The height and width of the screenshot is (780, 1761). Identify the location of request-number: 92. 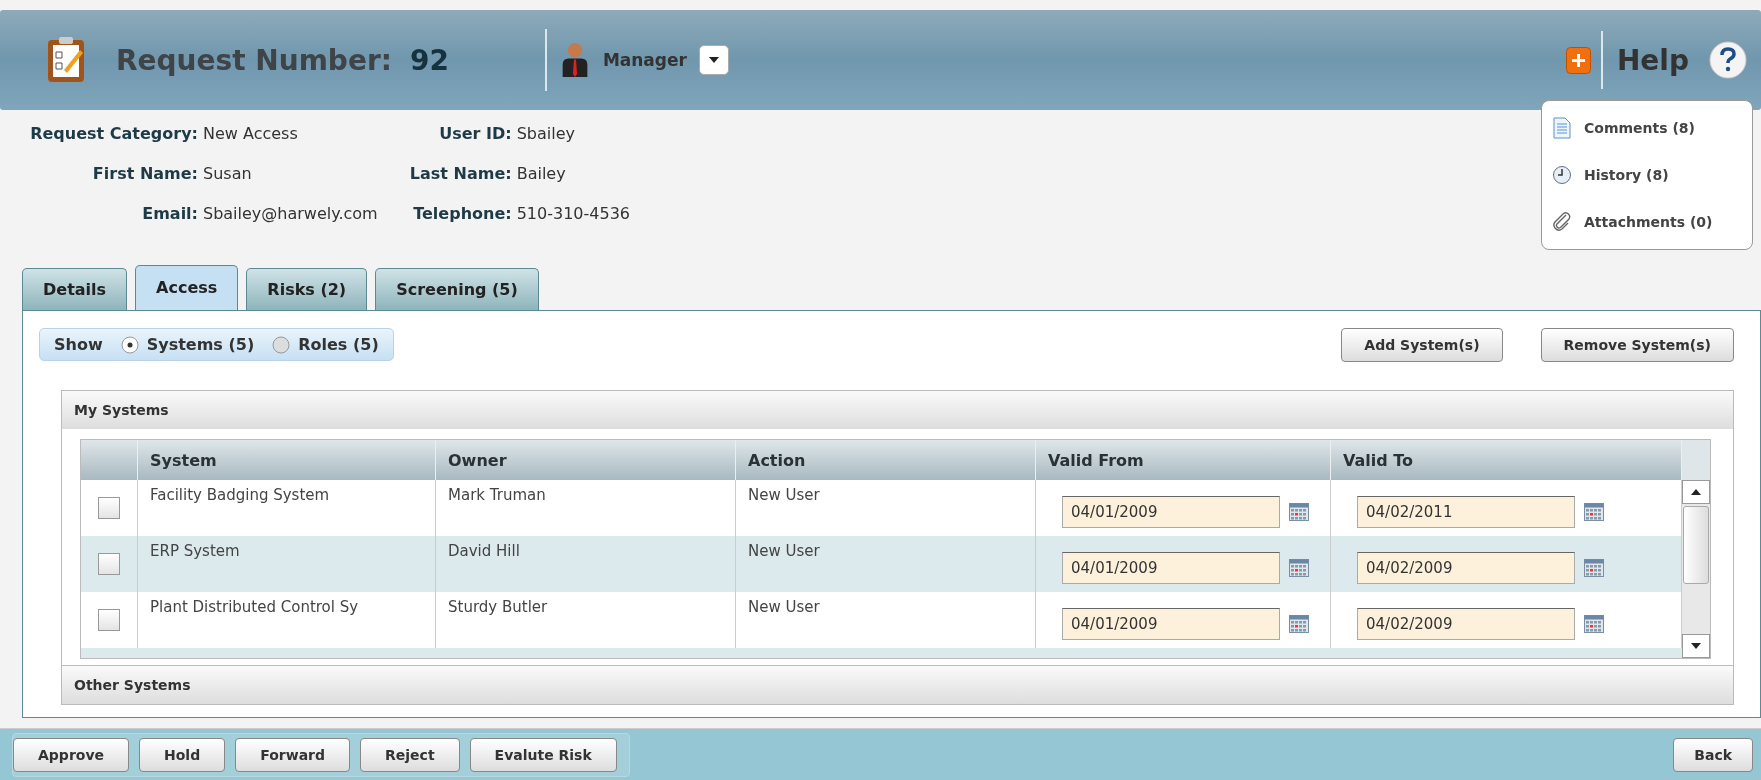
(429, 60).